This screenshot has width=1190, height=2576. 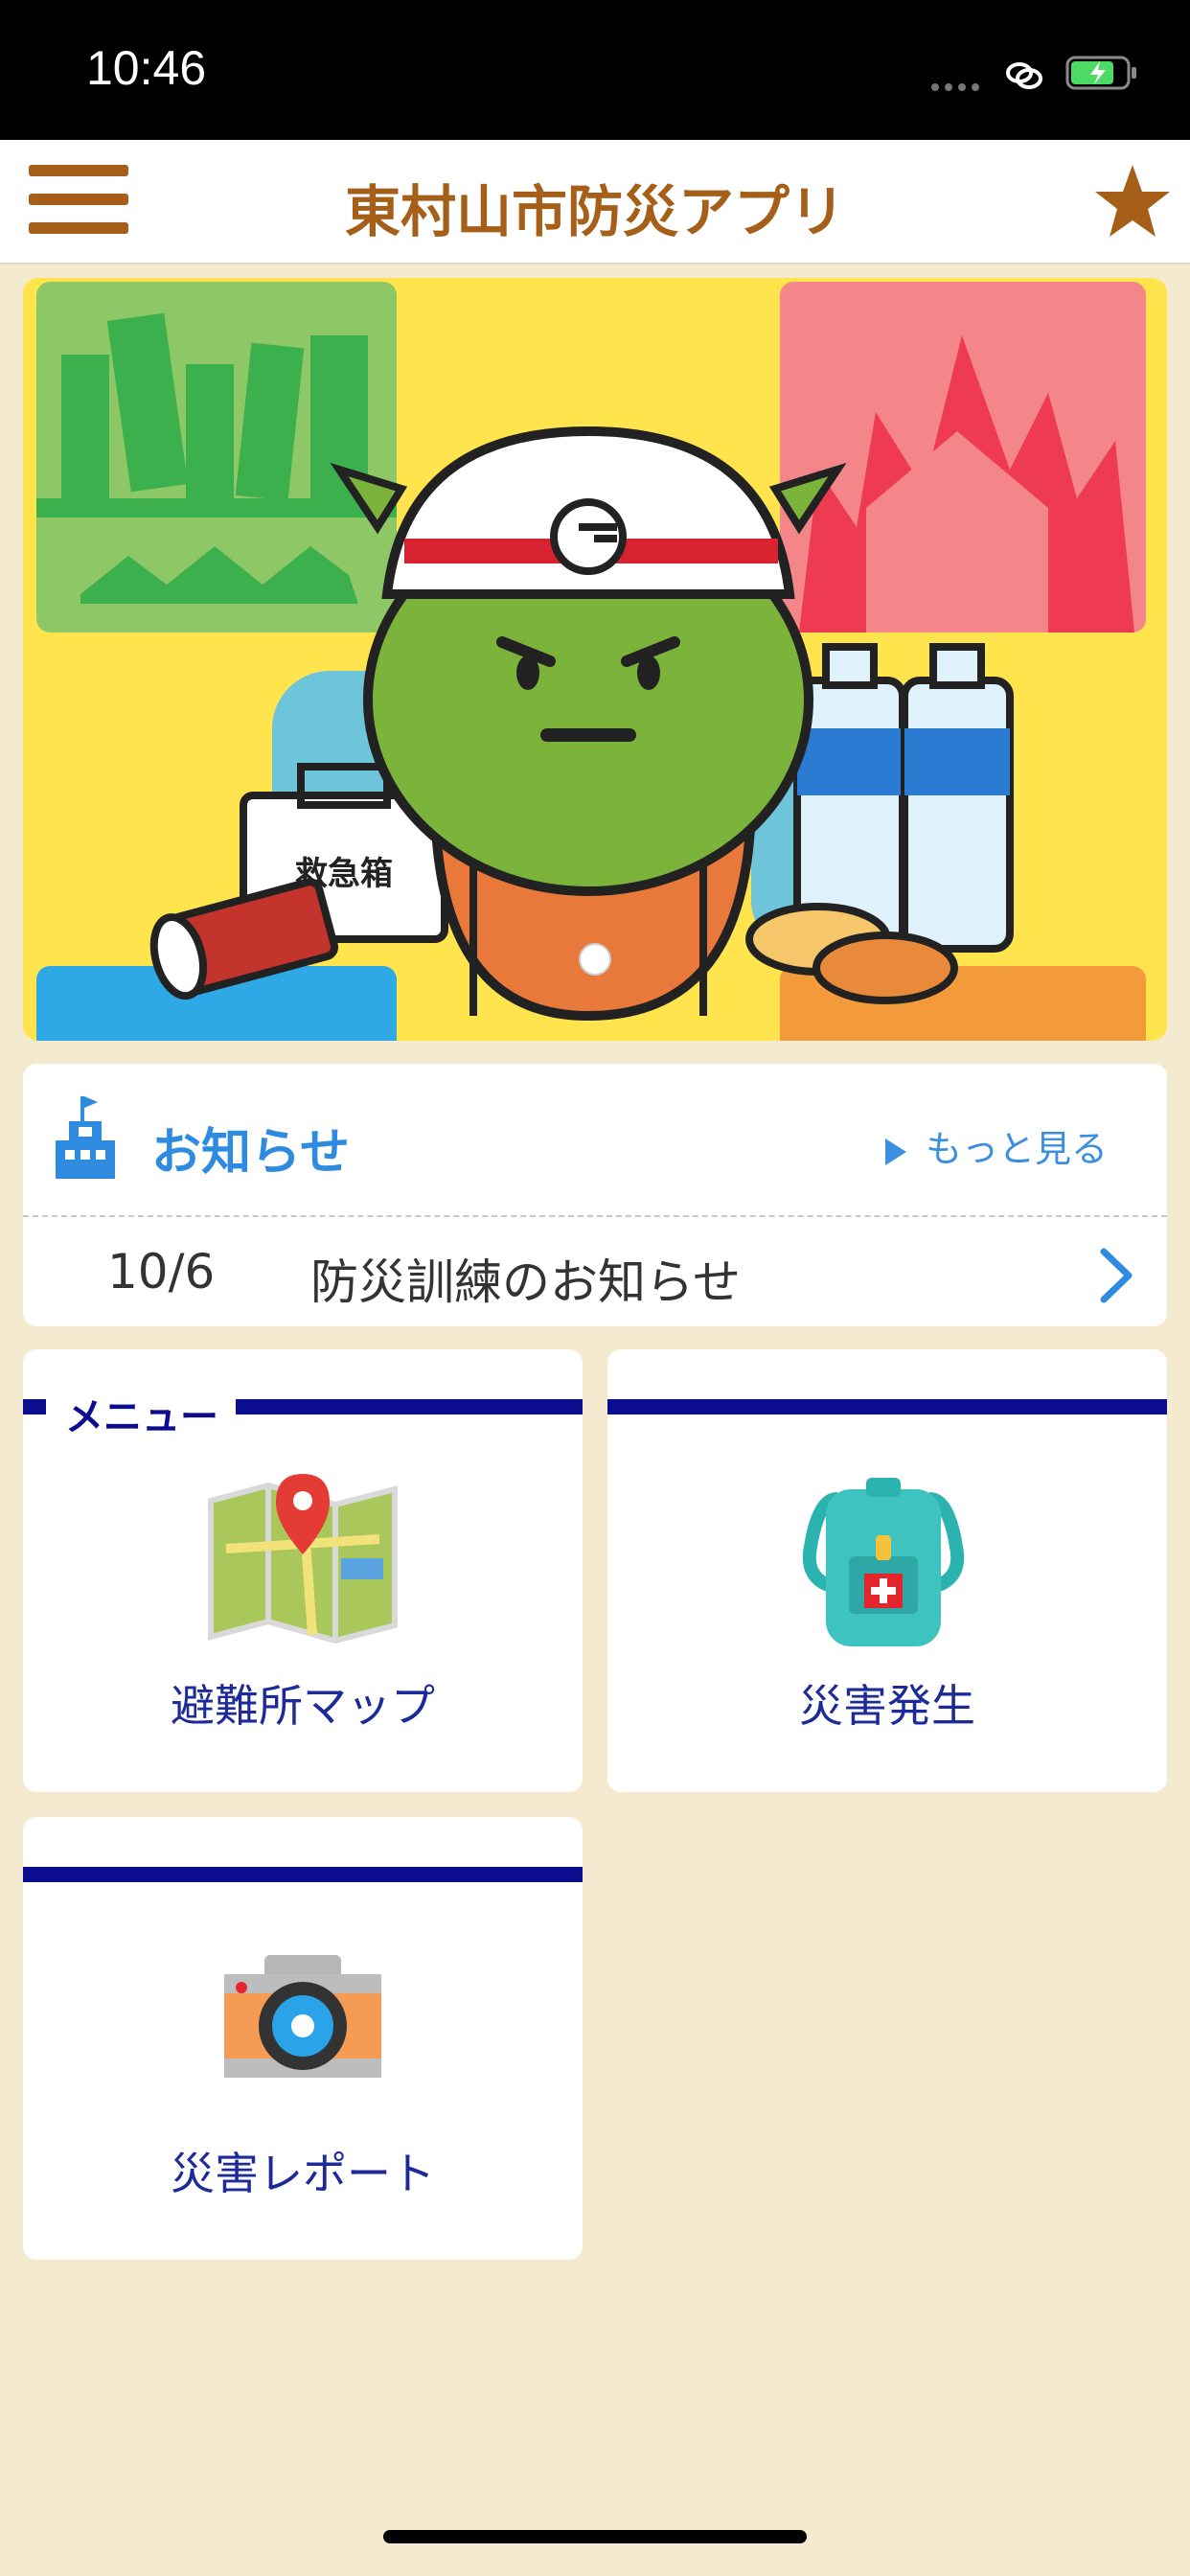 I want to click on notice-date: 10/6, so click(x=162, y=1272).